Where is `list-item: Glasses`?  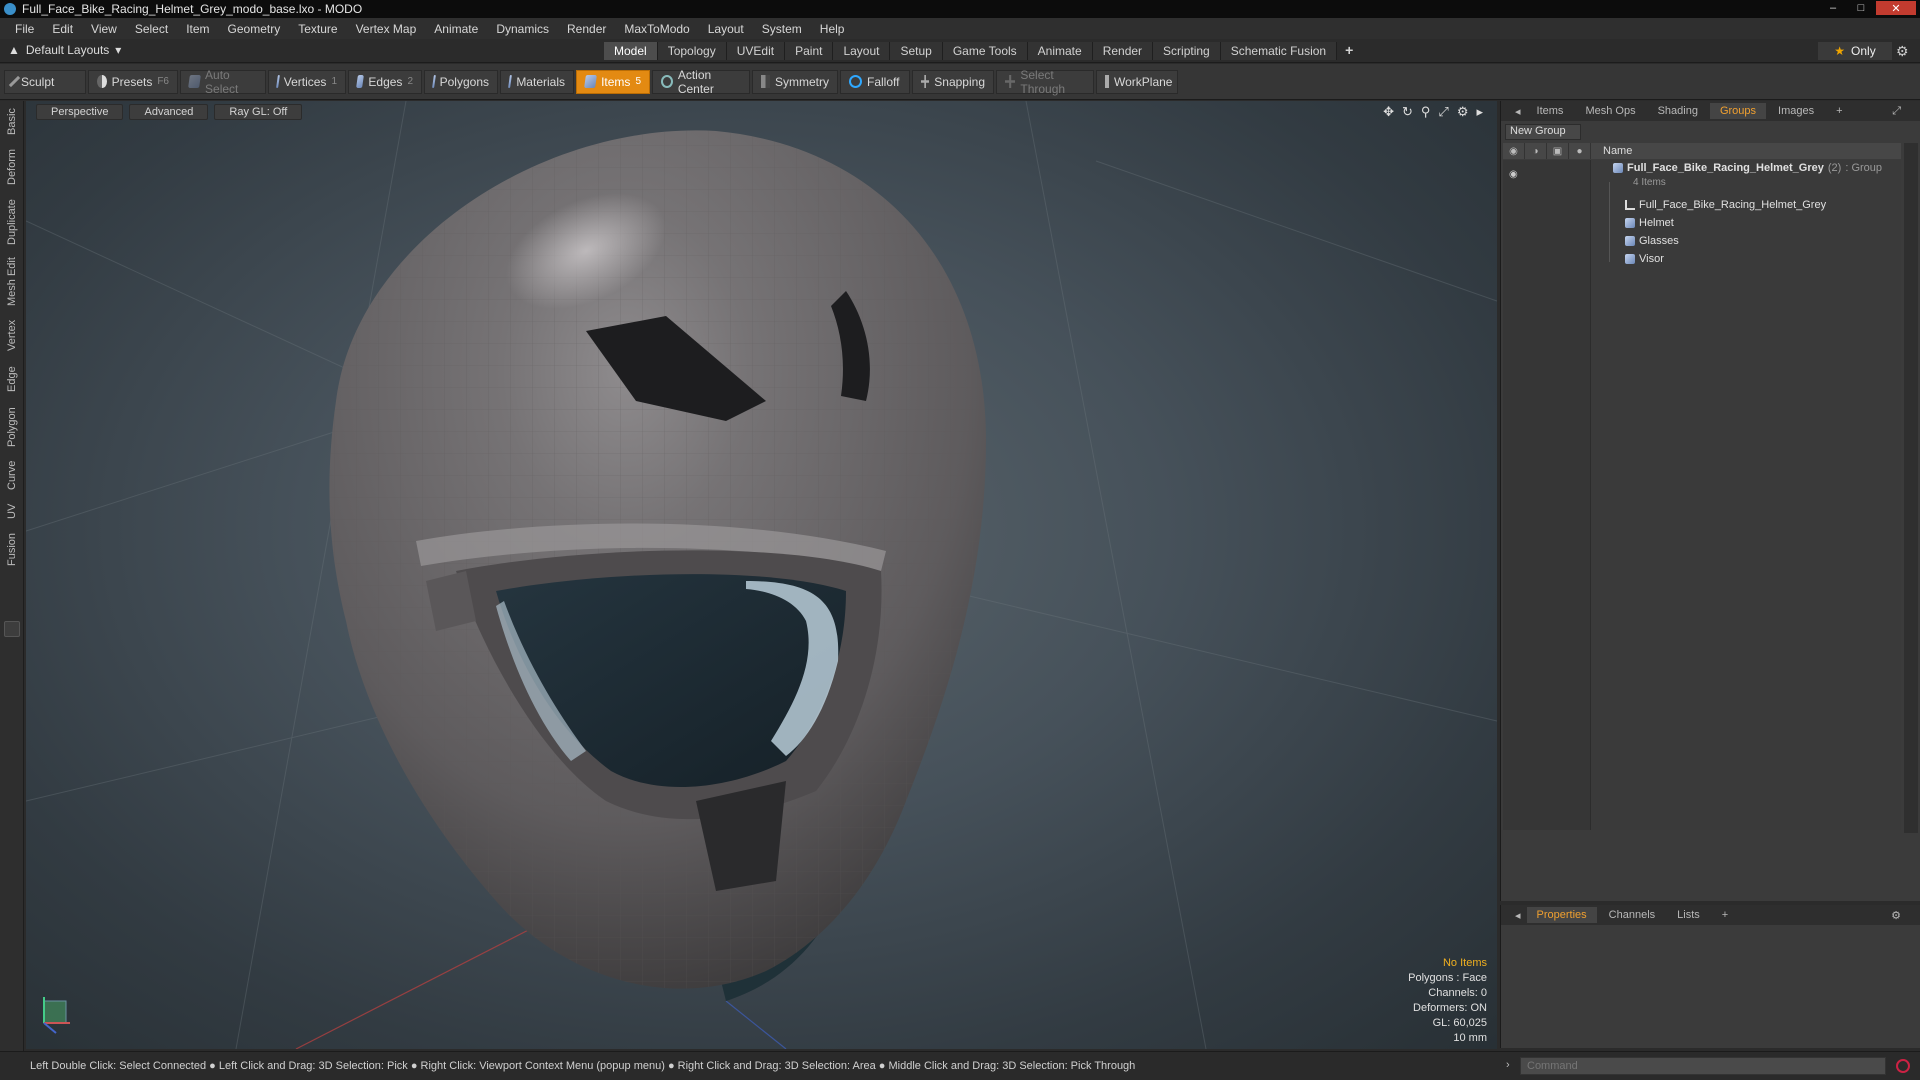
list-item: Glasses is located at coordinates (1702, 241).